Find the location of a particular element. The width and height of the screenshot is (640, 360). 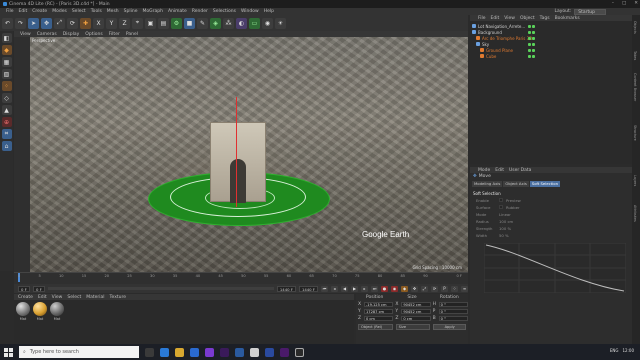

cube-icon: ■ is located at coordinates (189, 23).